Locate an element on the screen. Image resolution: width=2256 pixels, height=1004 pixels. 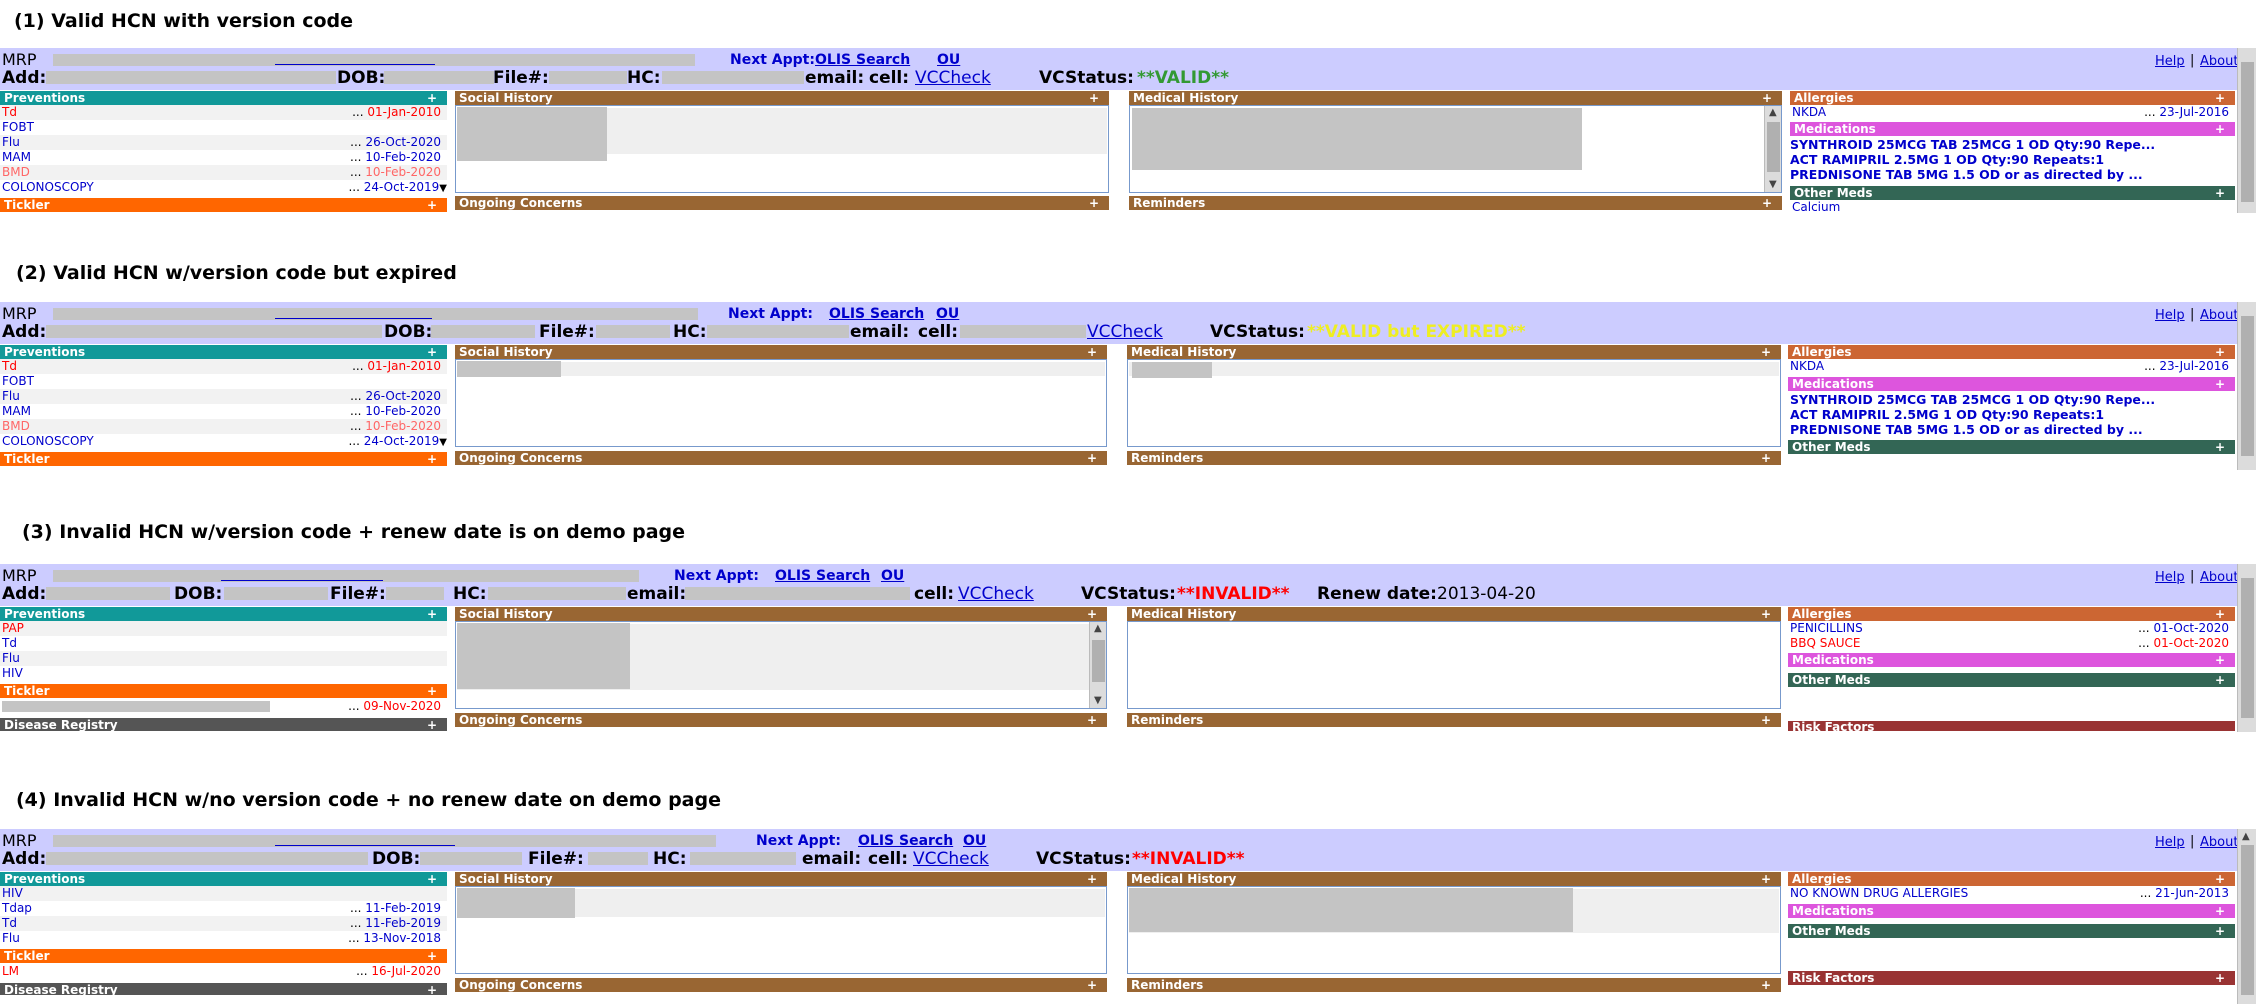
social-history-header: Social History + is located at coordinates (781, 352).